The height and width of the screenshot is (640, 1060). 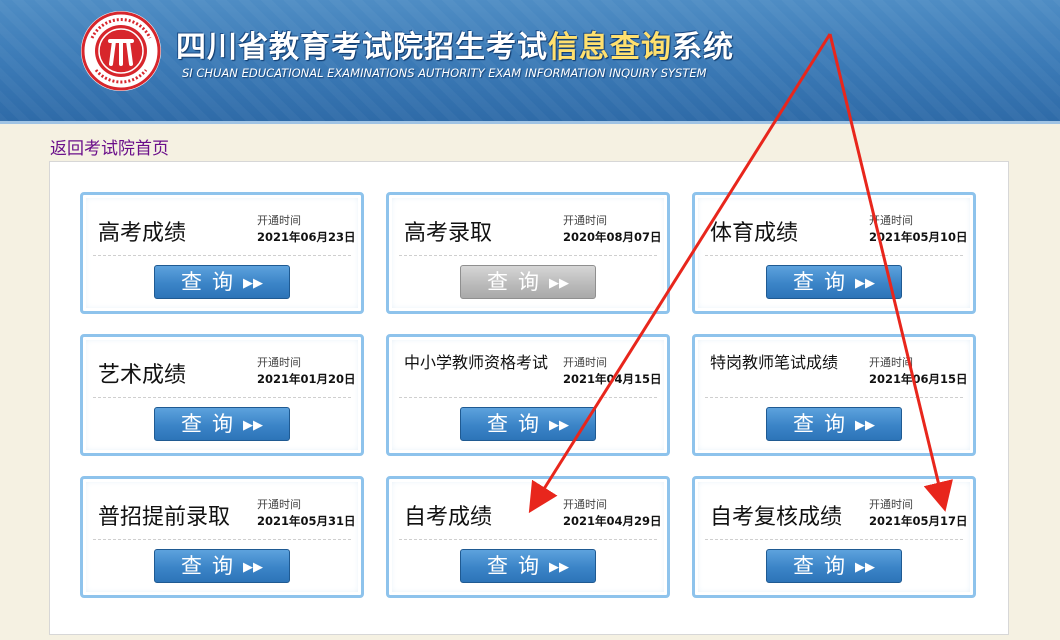 What do you see at coordinates (610, 47) in the screenshot?
I see `title-highlight: 信息查询` at bounding box center [610, 47].